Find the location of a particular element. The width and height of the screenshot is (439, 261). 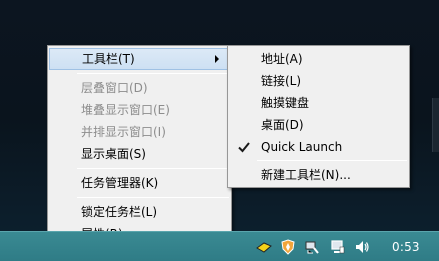

menu-item-cascade-windows: 层叠窗口(D) is located at coordinates (139, 88).